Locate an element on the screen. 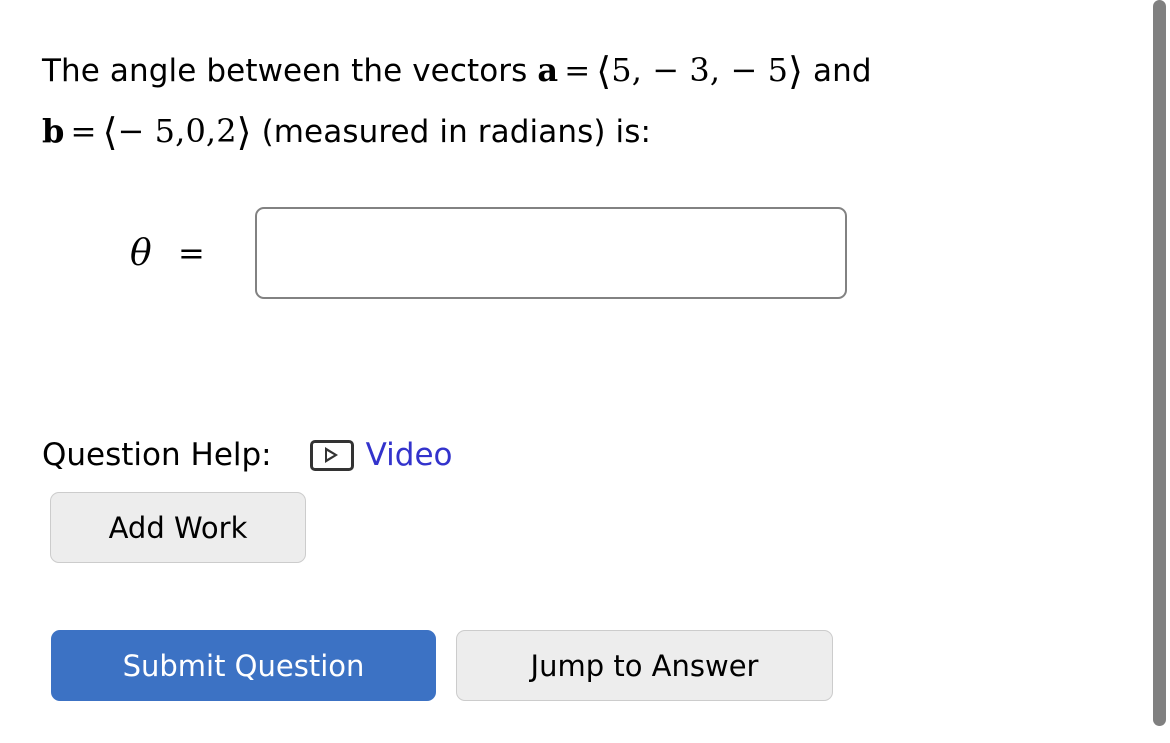 The height and width of the screenshot is (743, 1170). video-play-icon is located at coordinates (331, 455).